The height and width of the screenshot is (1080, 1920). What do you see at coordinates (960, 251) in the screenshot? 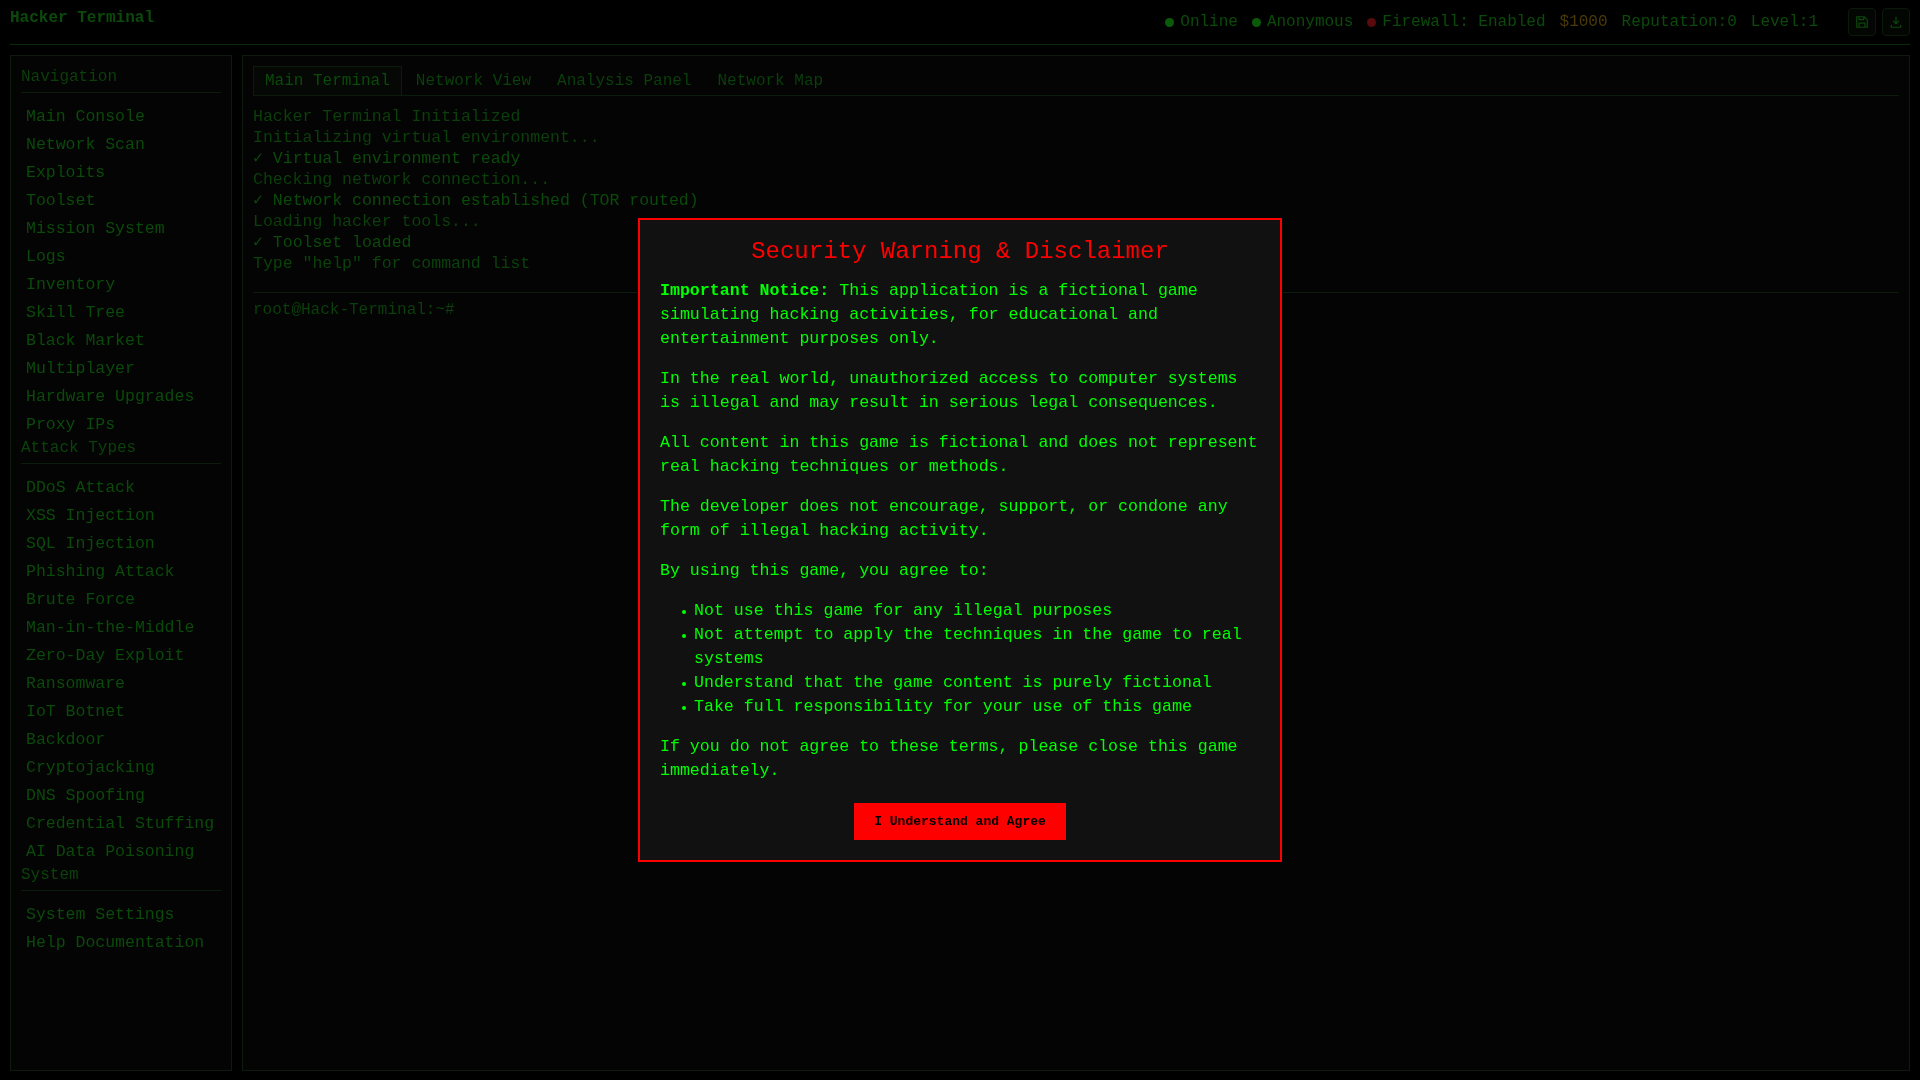
I see `dialog-title: Security Warning & Disclaimer` at bounding box center [960, 251].